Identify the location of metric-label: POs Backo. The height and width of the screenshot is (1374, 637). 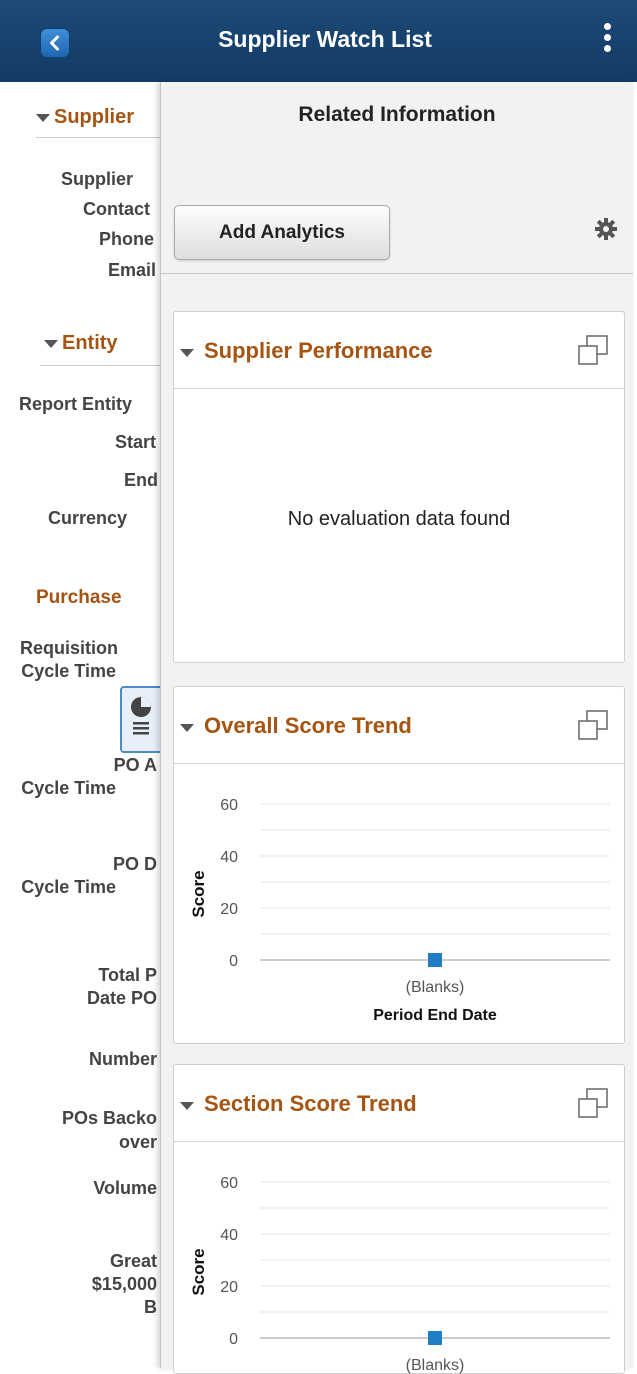
(109, 1118).